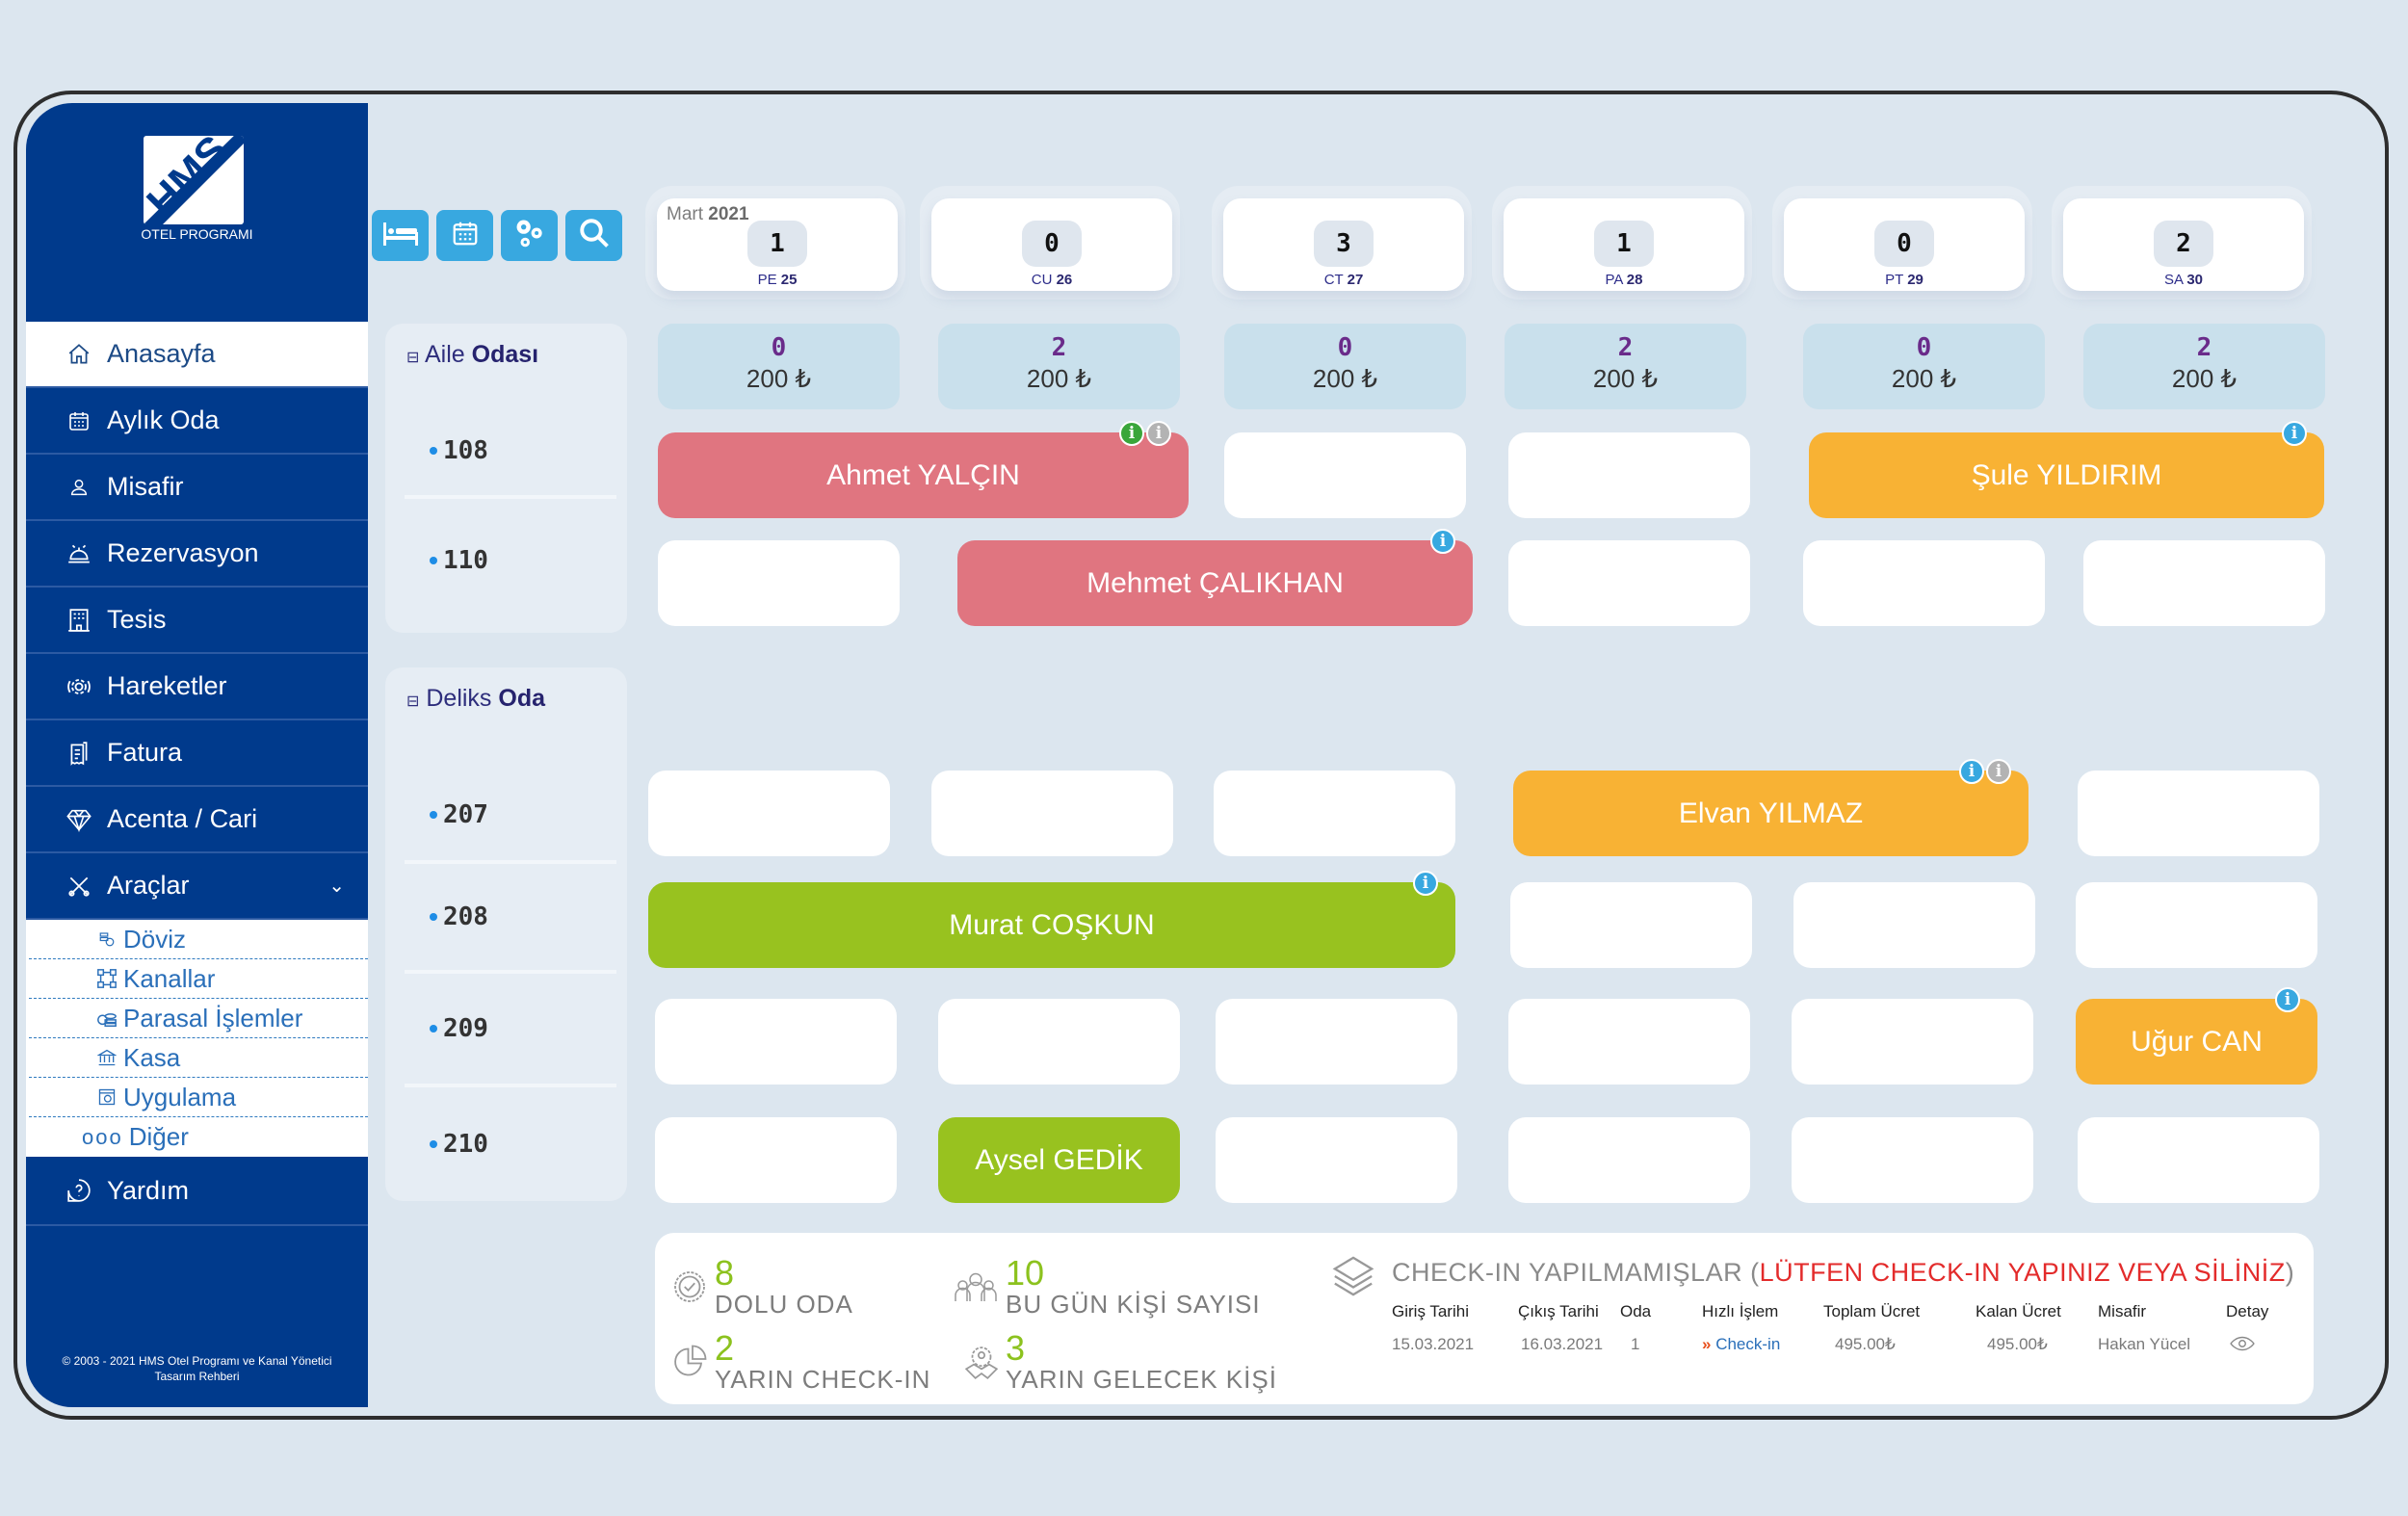 This screenshot has width=2408, height=1516. I want to click on room-row: 207, so click(510, 817).